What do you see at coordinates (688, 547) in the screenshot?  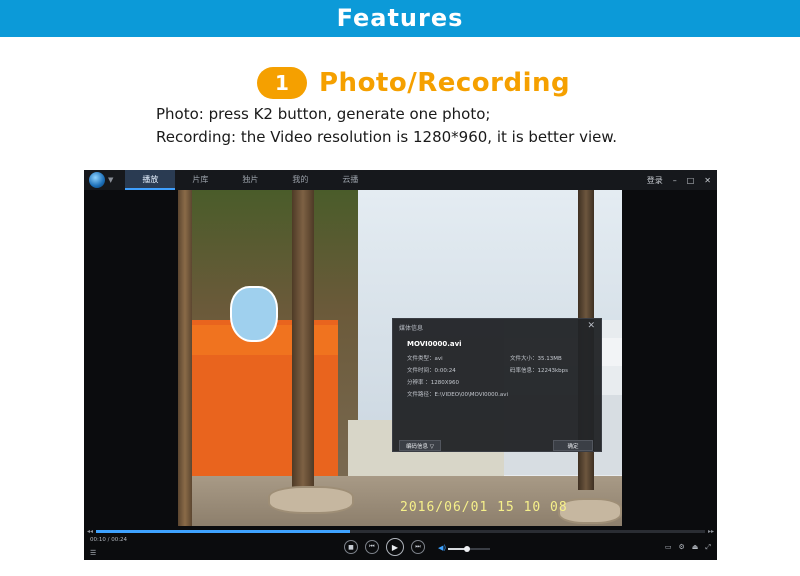 I see `right-control-icons: ▭ ⚙ ⏏ ⤢` at bounding box center [688, 547].